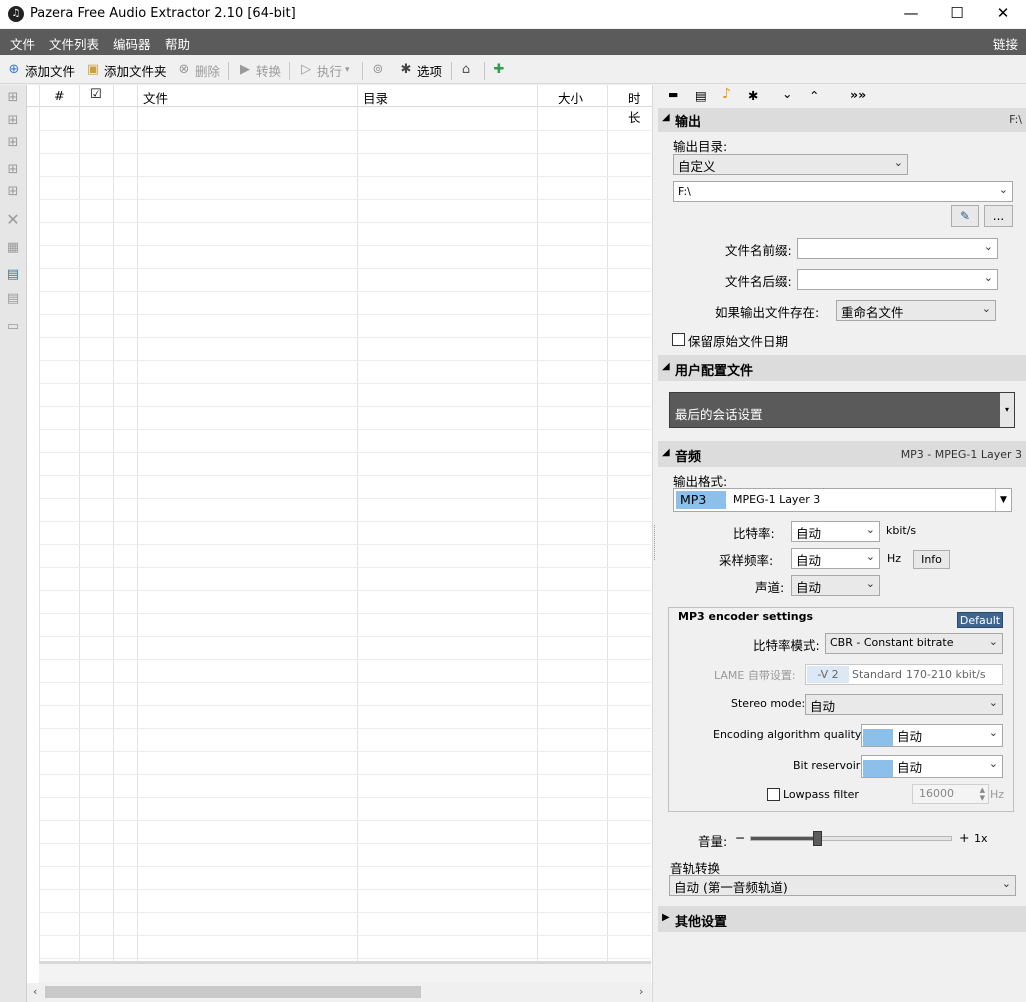 The width and height of the screenshot is (1026, 1002). I want to click on uncheck-all-icon: ⊞, so click(13, 192).